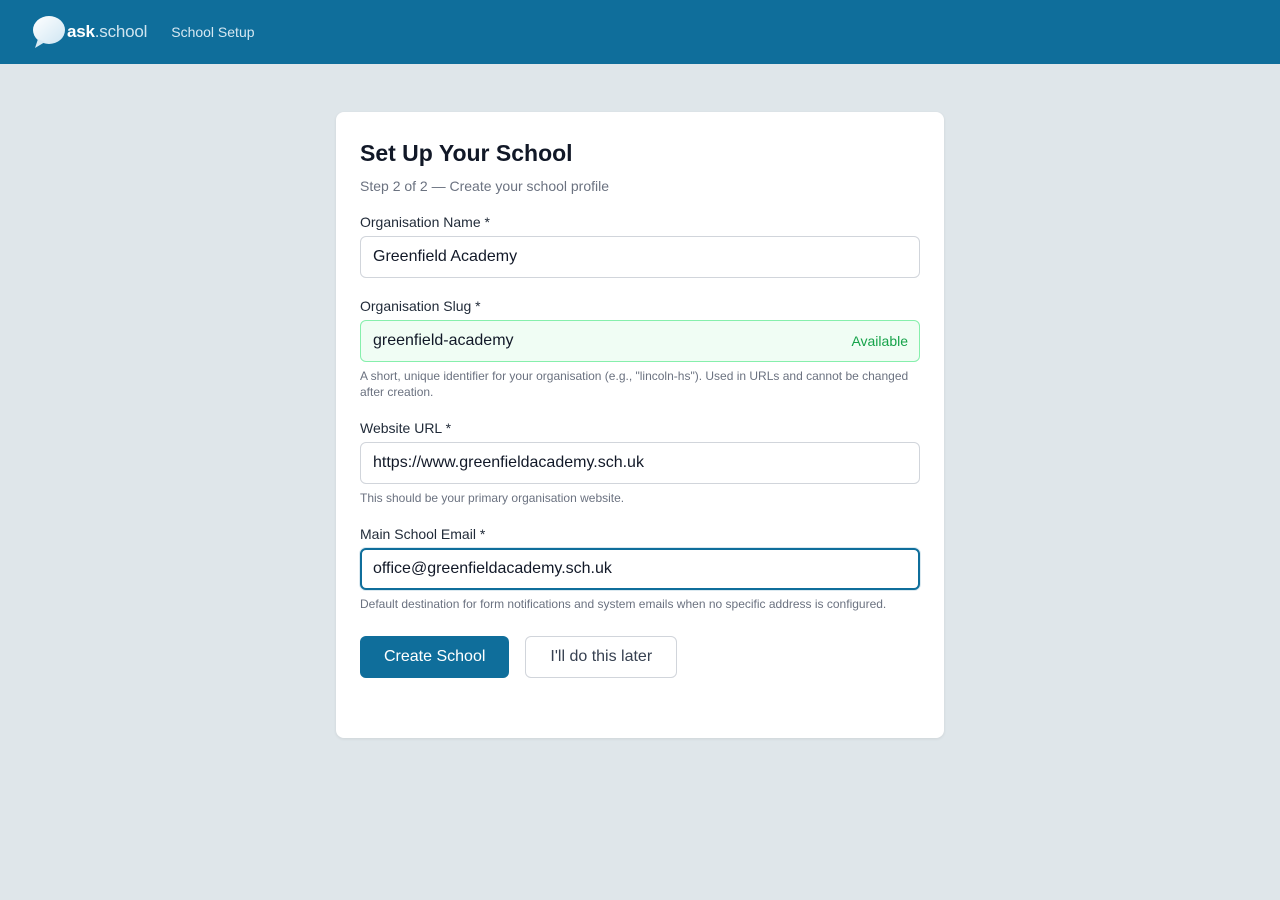 This screenshot has height=900, width=1280. I want to click on slug-status-badge: Available, so click(879, 341).